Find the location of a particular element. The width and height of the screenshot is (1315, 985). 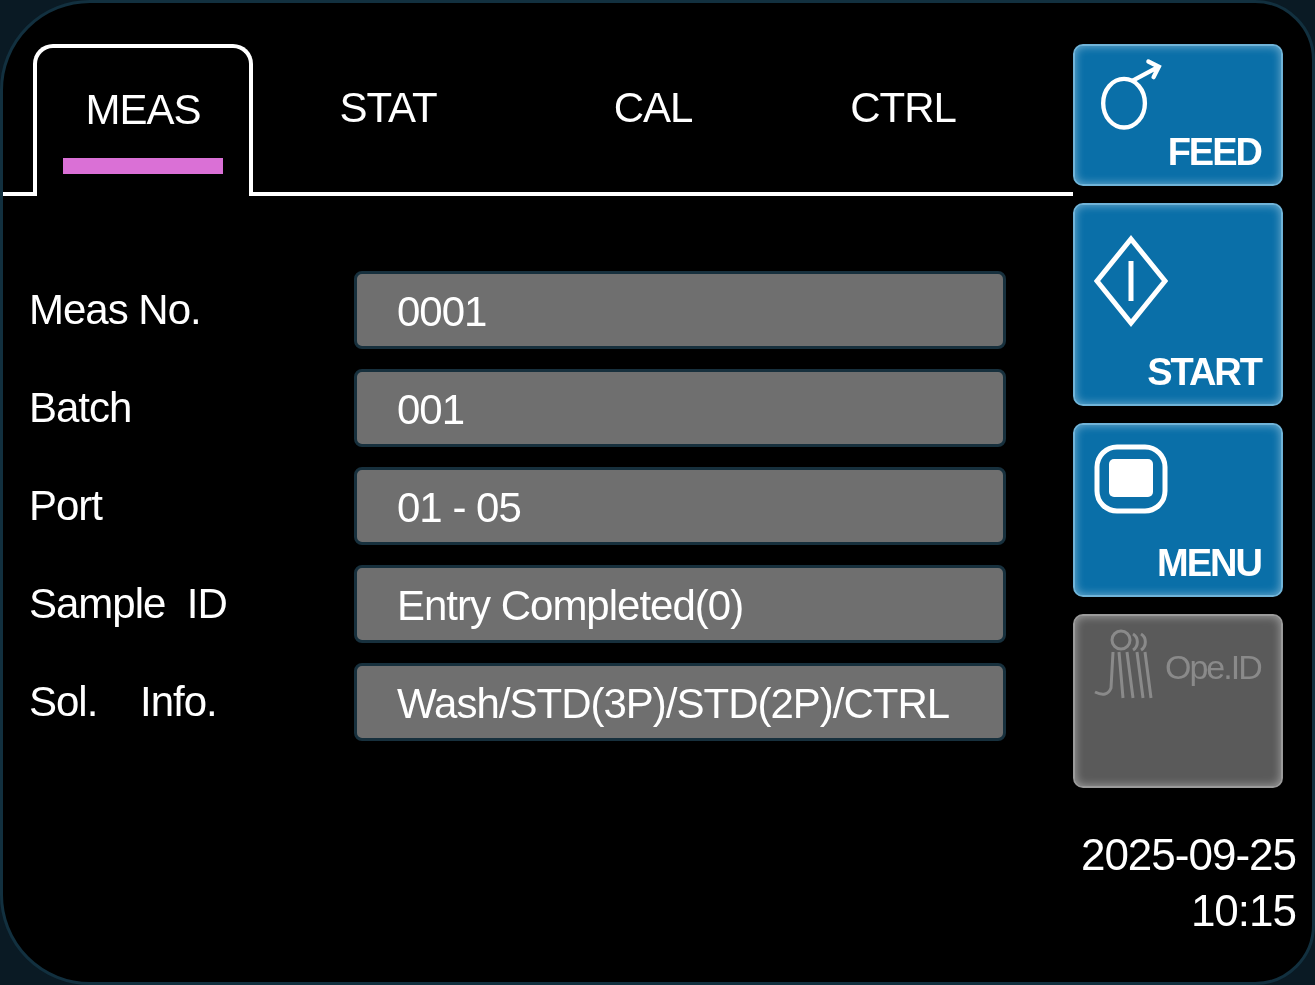

value-field: 0001 is located at coordinates (680, 310).